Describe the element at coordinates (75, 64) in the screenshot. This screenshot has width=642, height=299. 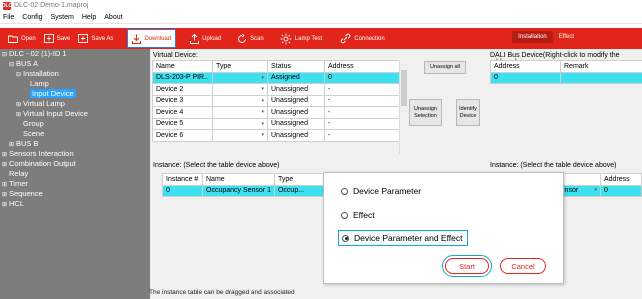
I see `tree-item: ⊟ BUS A` at that location.